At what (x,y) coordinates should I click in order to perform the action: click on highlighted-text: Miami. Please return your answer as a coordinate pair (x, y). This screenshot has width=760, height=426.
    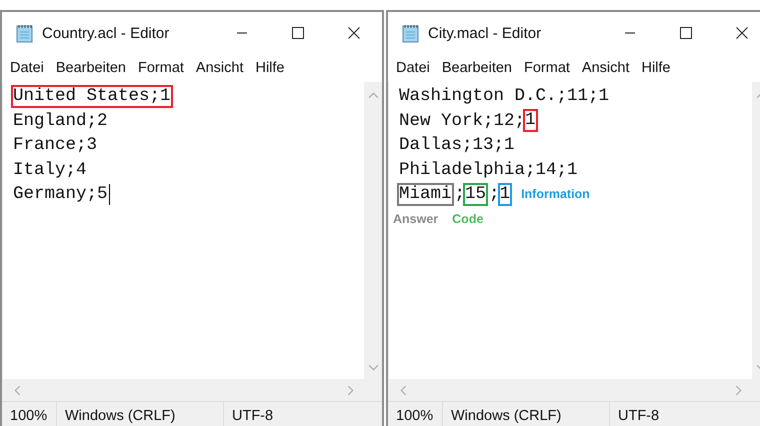
    Looking at the image, I should click on (425, 194).